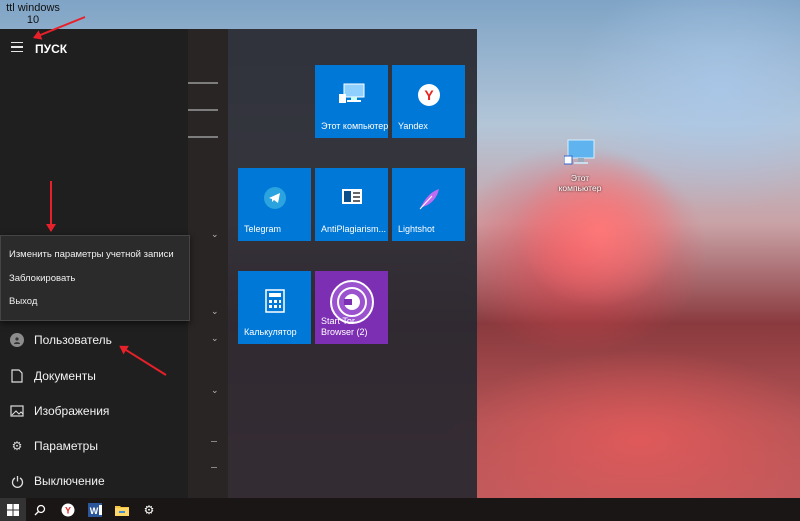 The image size is (800, 521). I want to click on taskbar-file-explorer, so click(122, 509).